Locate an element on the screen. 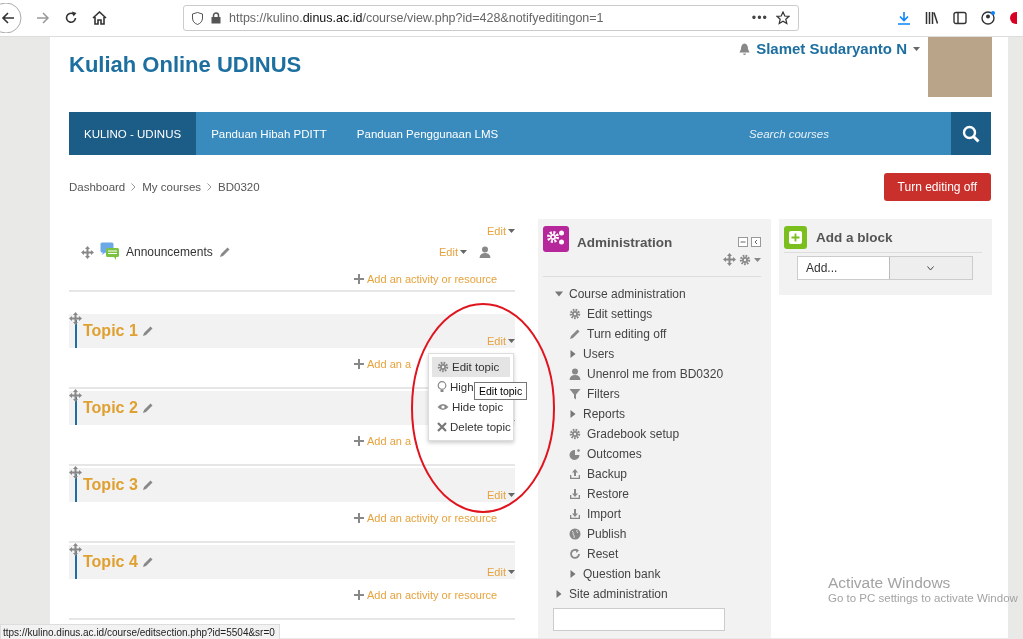  globe-icon is located at coordinates (575, 534).